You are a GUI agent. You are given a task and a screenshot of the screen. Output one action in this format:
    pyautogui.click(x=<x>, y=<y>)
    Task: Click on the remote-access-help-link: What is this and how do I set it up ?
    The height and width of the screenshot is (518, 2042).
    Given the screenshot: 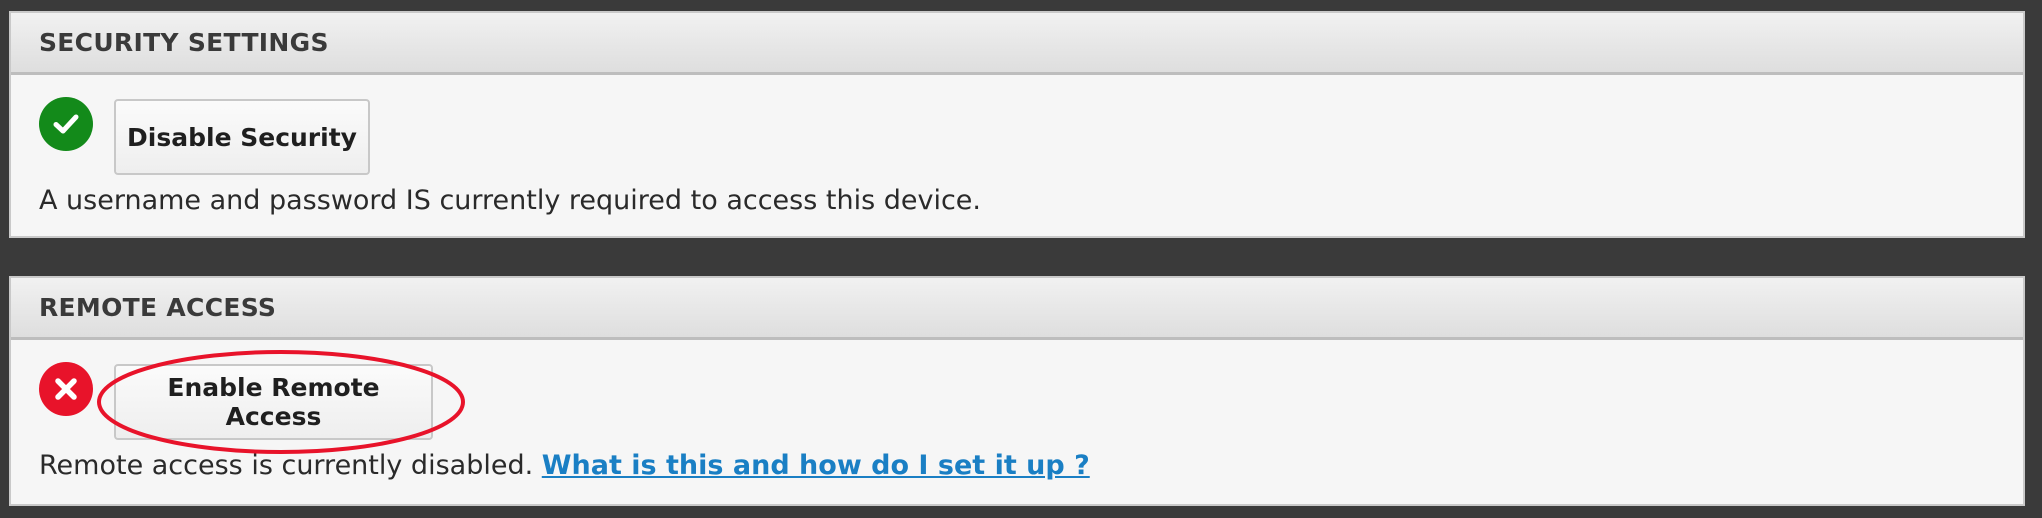 What is the action you would take?
    pyautogui.click(x=816, y=465)
    